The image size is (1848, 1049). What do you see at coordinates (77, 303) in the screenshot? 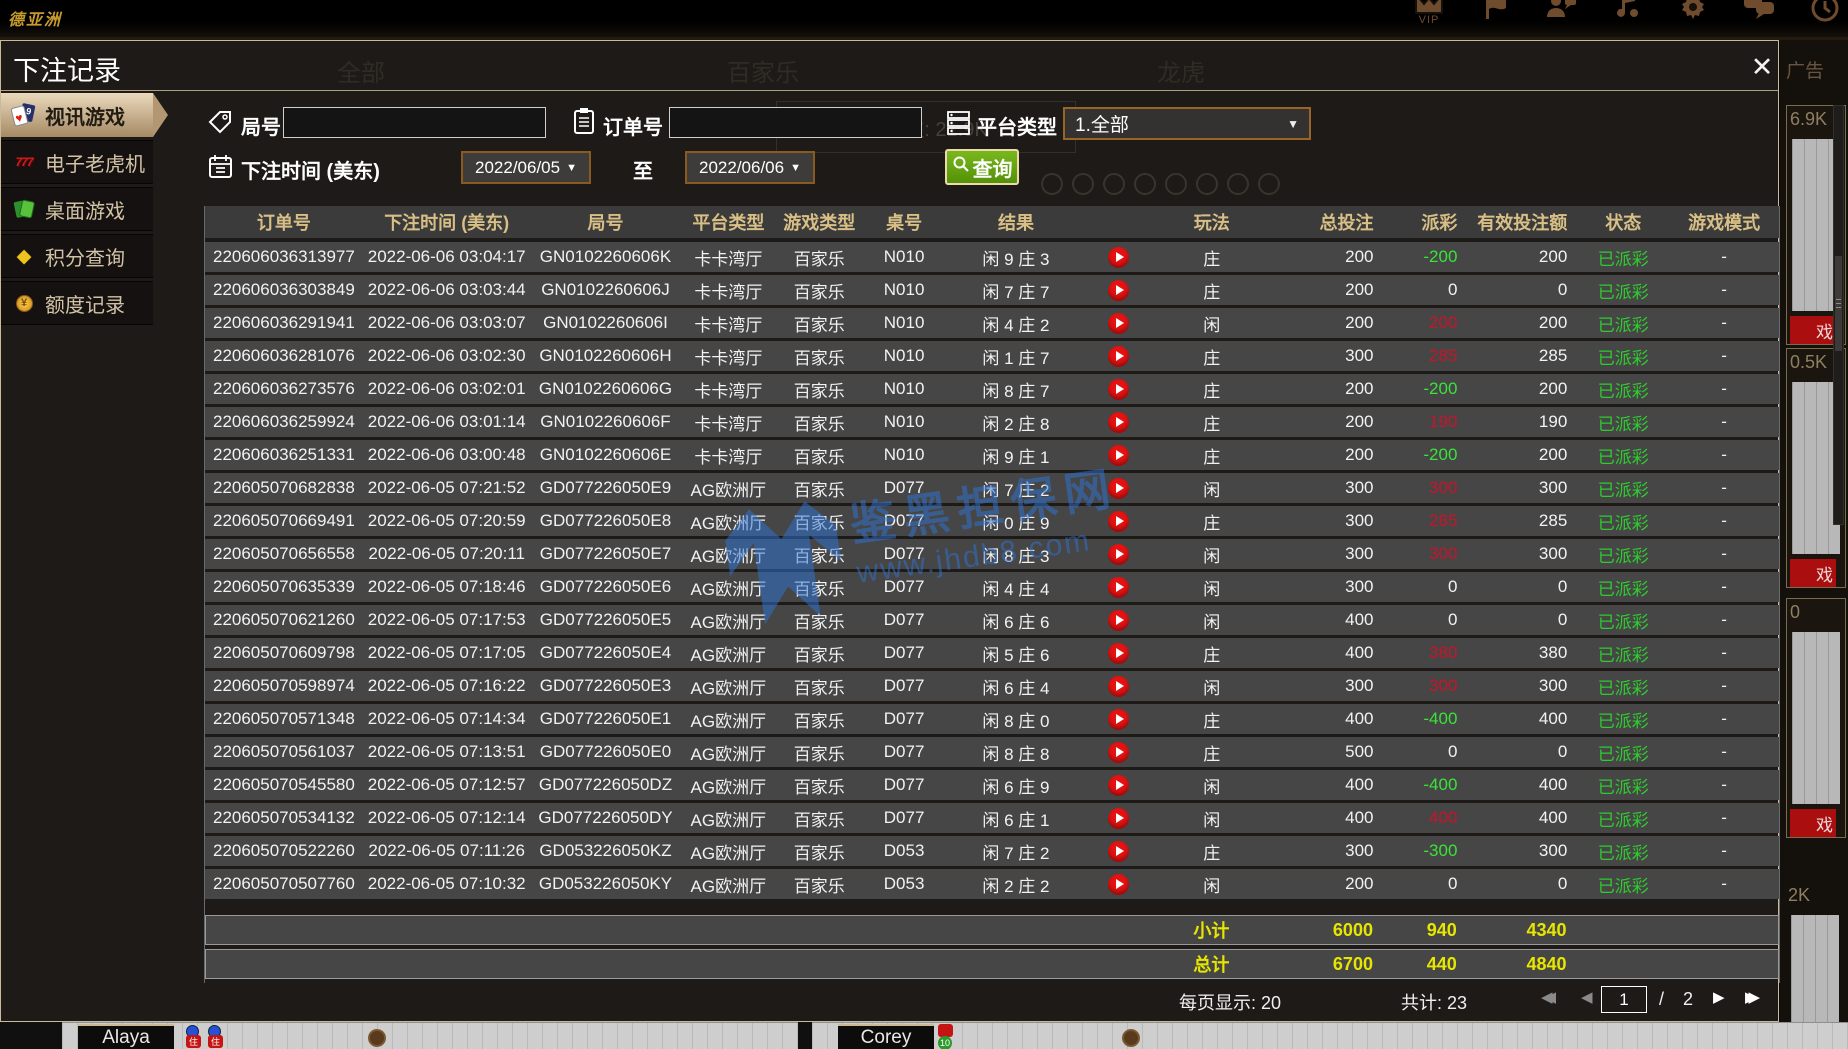
I see `sidebar-item-quota: ¥ 额度记录` at bounding box center [77, 303].